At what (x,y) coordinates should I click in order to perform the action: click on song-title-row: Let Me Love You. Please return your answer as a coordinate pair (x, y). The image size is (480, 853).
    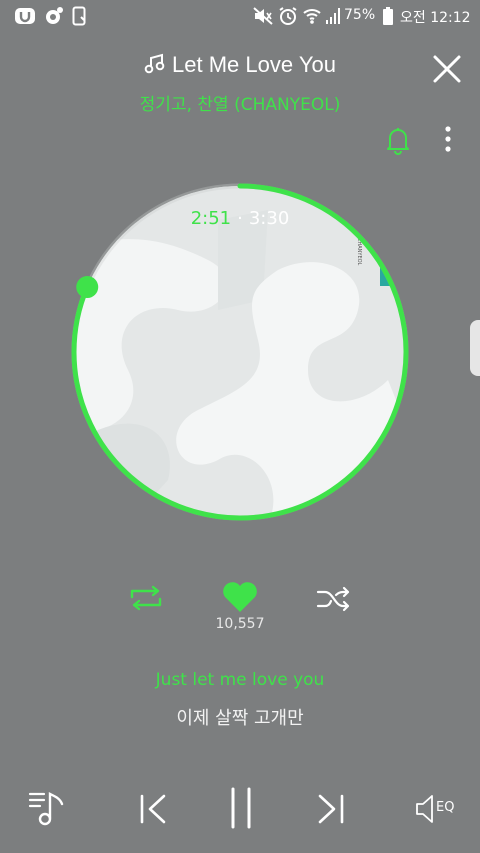
    Looking at the image, I should click on (240, 68).